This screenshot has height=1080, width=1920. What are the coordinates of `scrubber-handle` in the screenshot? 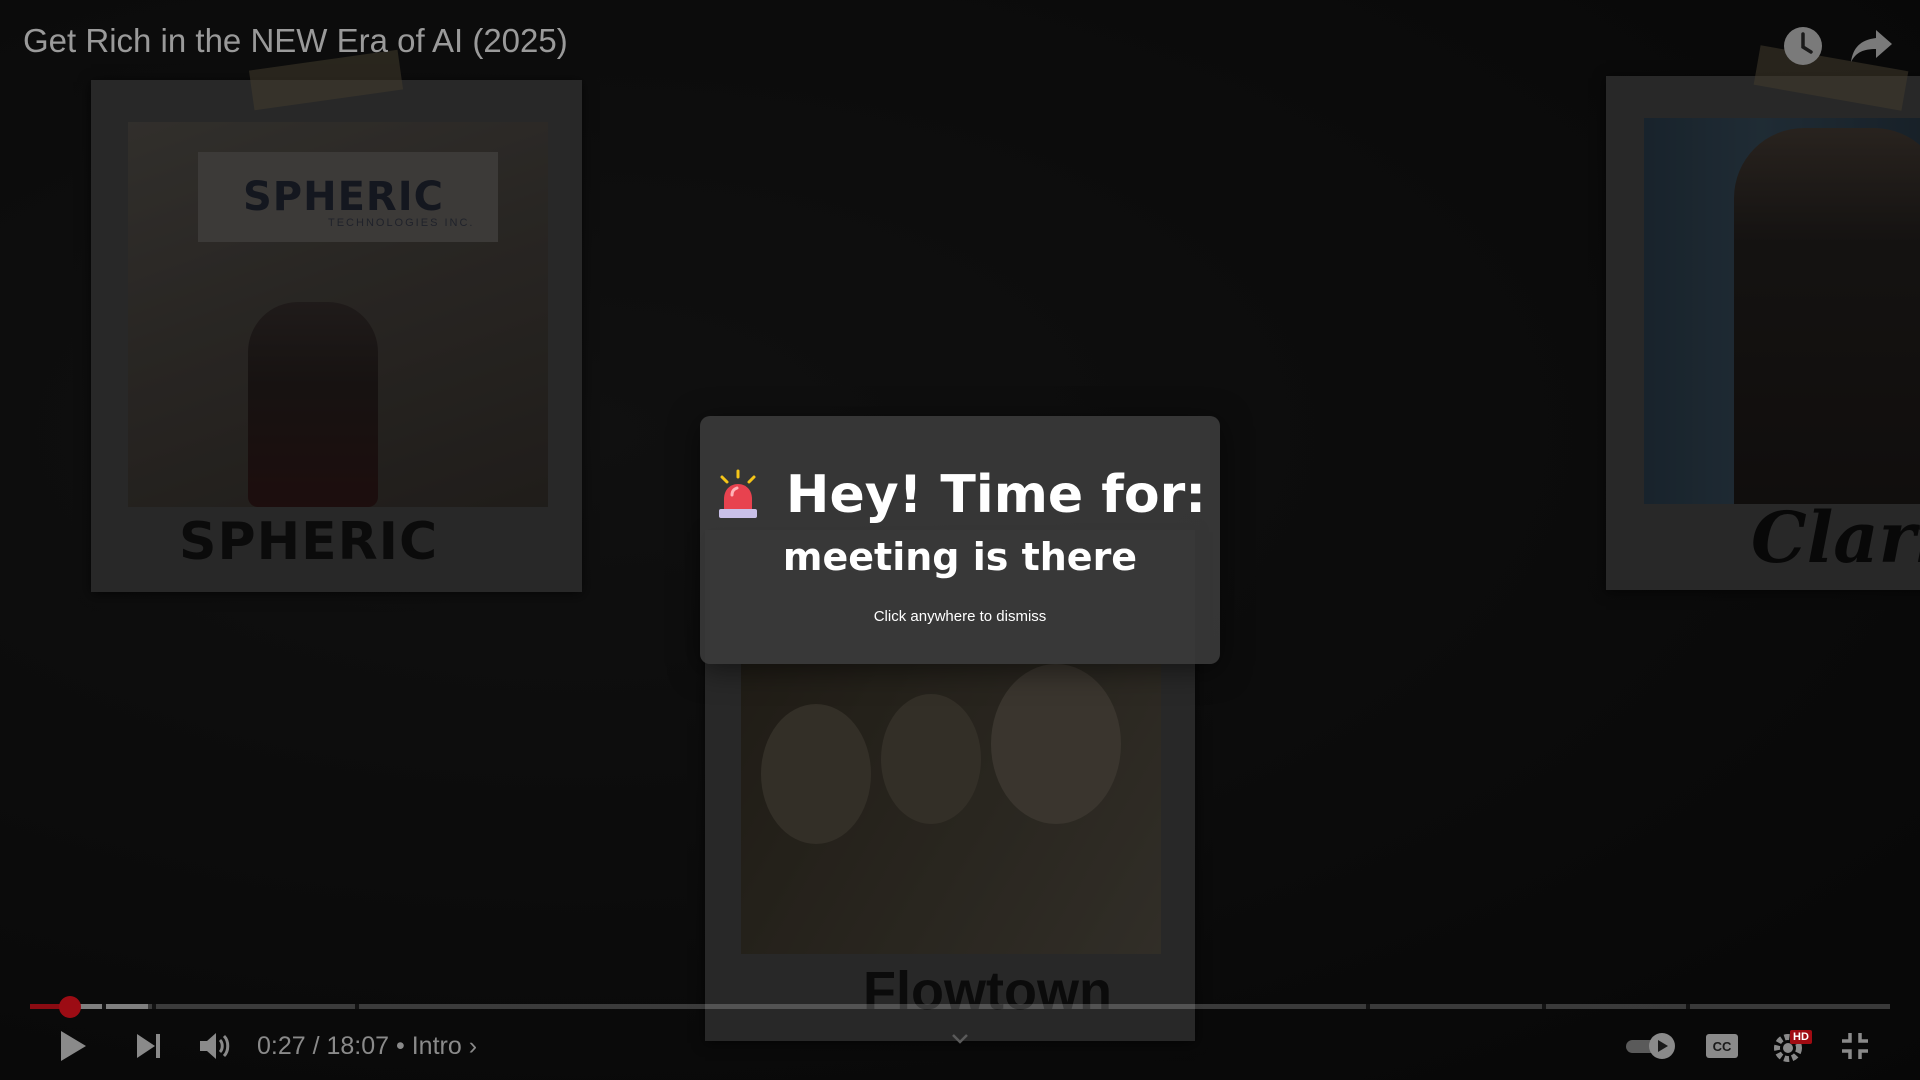 It's located at (69, 1007).